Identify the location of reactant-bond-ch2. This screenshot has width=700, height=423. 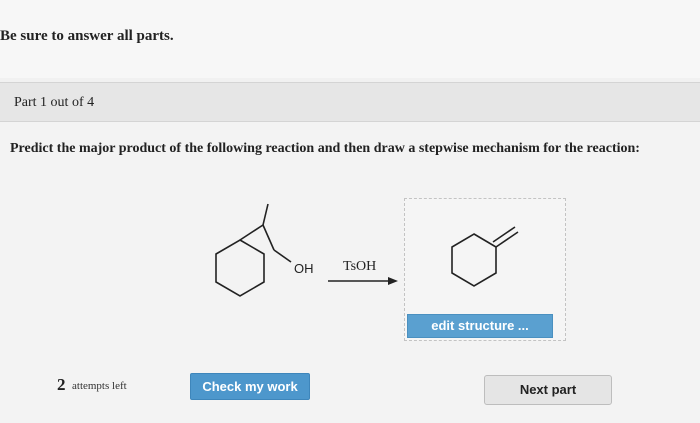
(268, 237).